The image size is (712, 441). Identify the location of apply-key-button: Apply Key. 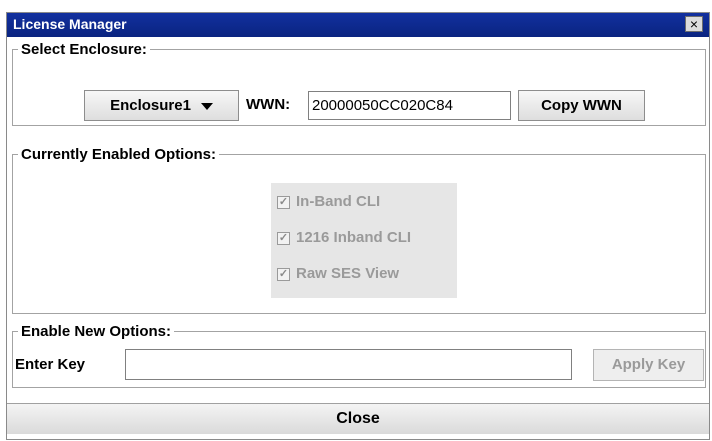
(648, 365).